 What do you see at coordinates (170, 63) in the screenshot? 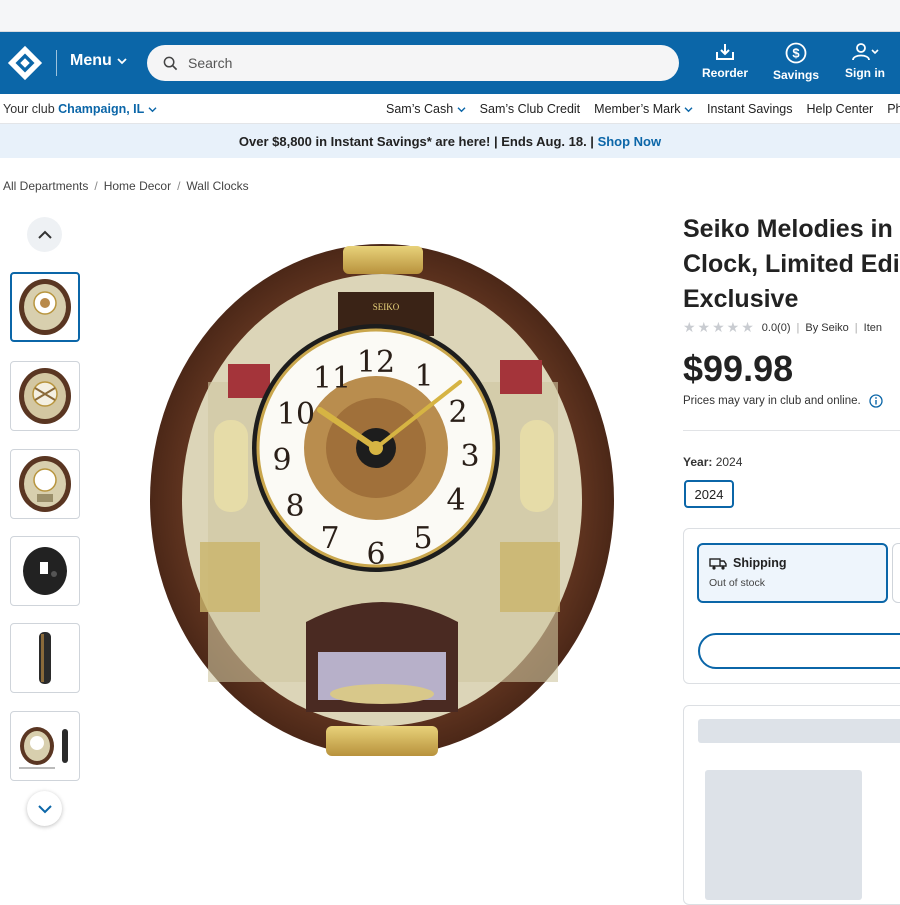
I see `search-icon` at bounding box center [170, 63].